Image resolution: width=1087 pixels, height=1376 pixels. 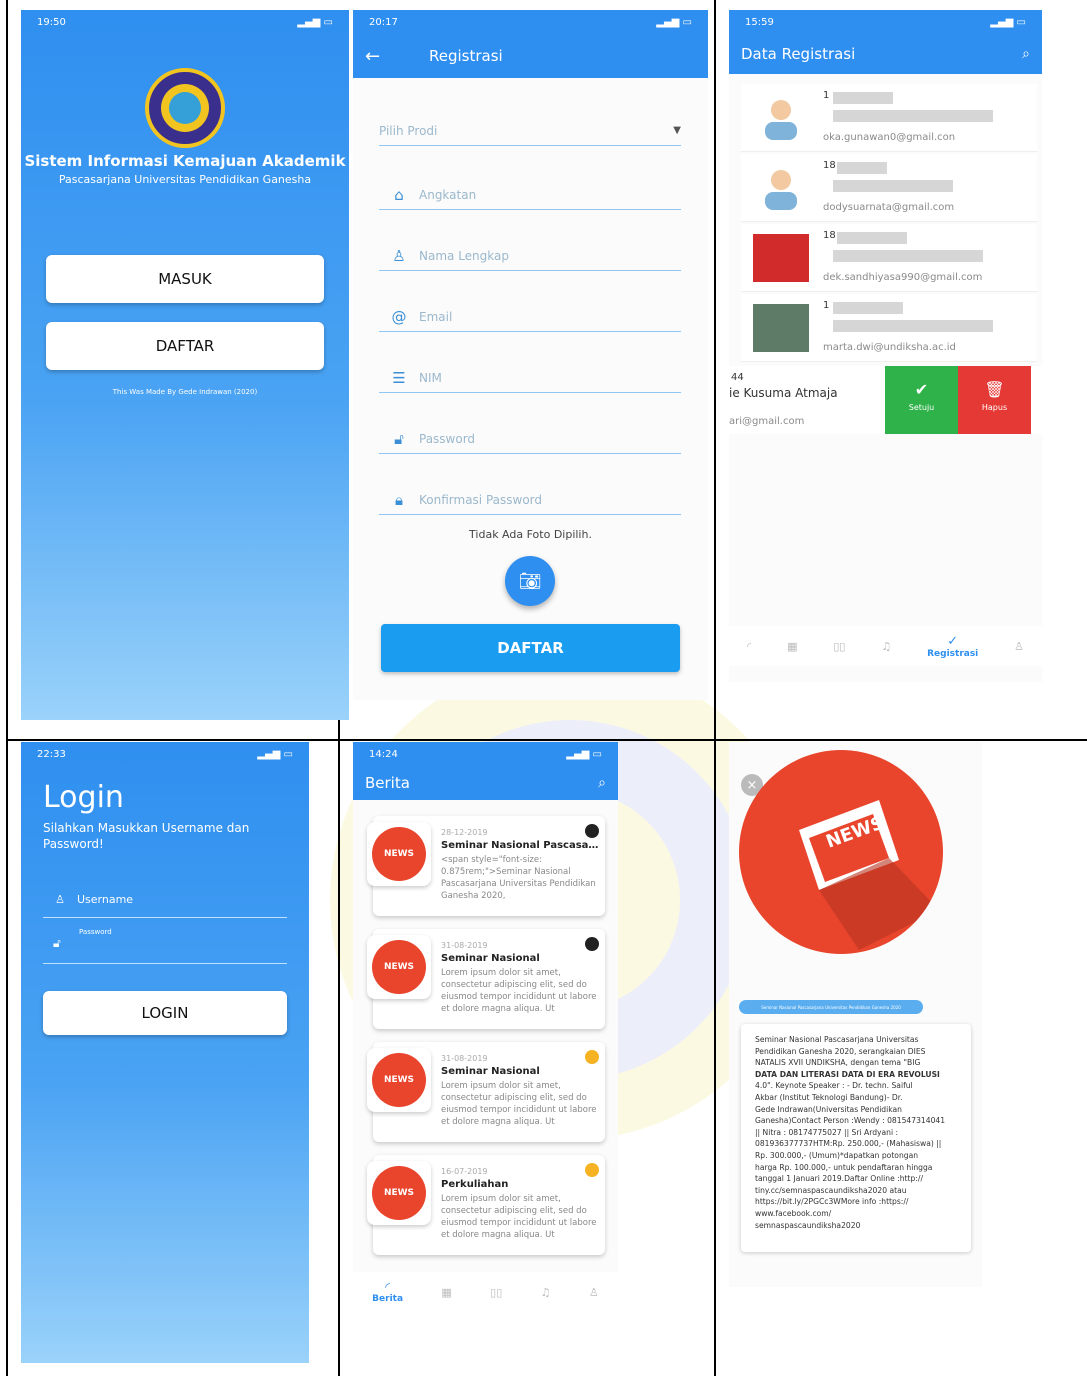 What do you see at coordinates (185, 22) in the screenshot?
I see `status-bar: 19:50 ▂▄▆ ▭` at bounding box center [185, 22].